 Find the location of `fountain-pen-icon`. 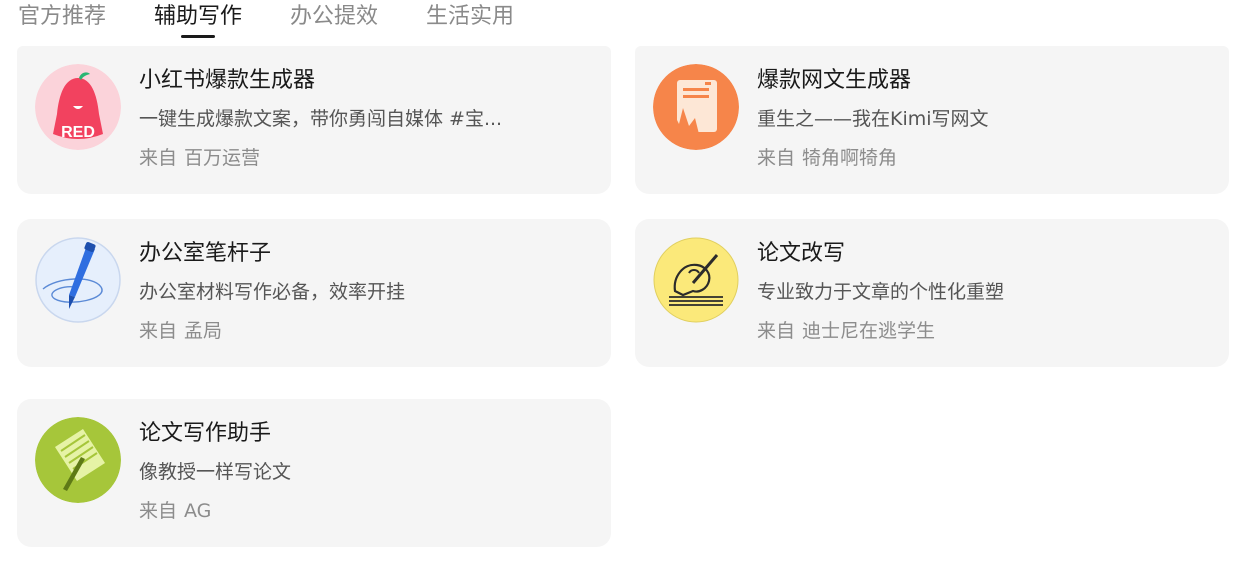

fountain-pen-icon is located at coordinates (78, 280).